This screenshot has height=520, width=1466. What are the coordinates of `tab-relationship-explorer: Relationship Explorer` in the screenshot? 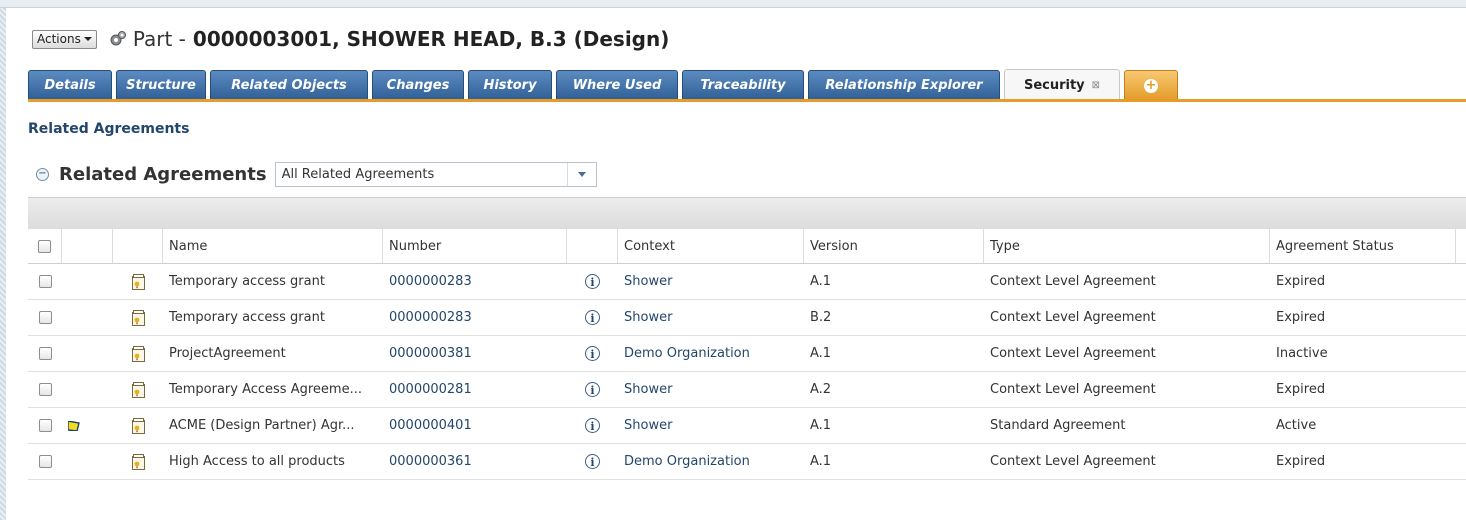 It's located at (904, 85).